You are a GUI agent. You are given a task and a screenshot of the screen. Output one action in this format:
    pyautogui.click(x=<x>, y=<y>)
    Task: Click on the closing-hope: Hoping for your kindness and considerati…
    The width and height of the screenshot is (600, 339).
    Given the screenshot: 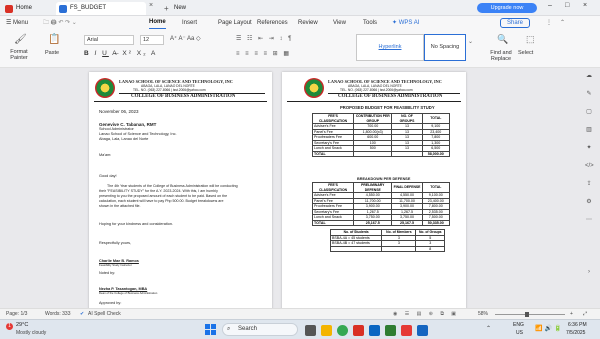 What is the action you would take?
    pyautogui.click(x=136, y=224)
    